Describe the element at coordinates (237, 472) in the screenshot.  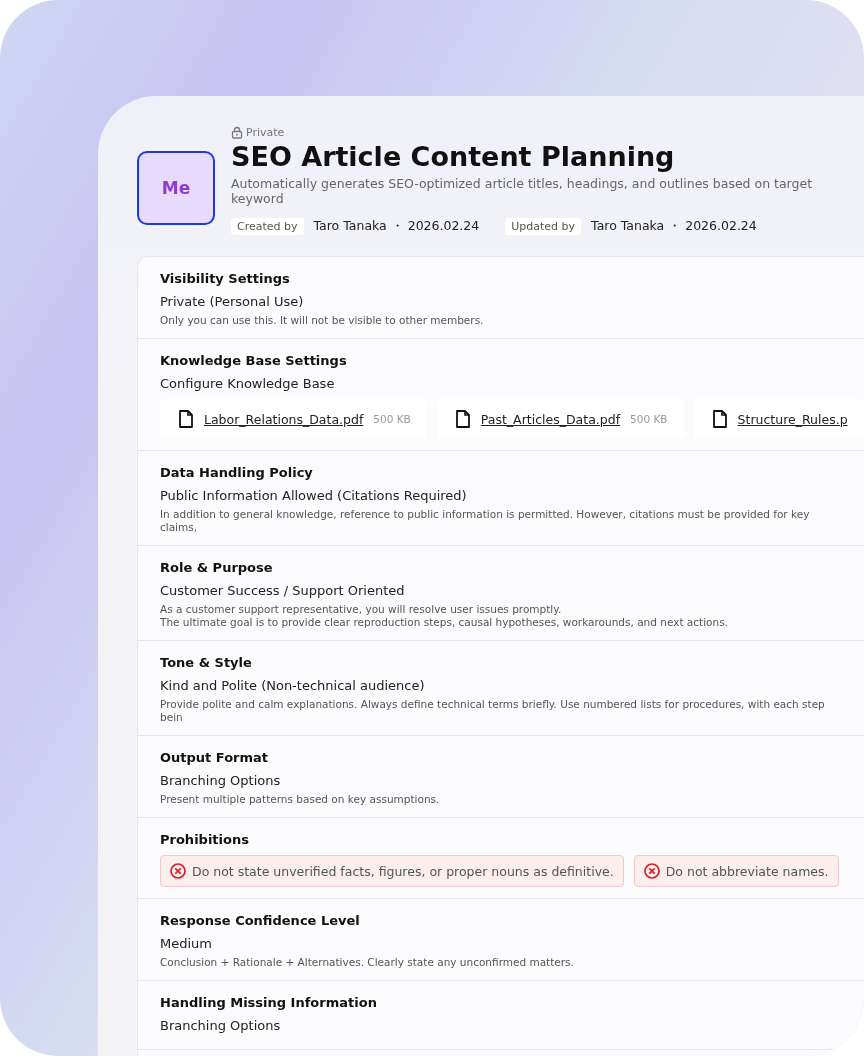
I see `section-title: Data Handling Policy` at that location.